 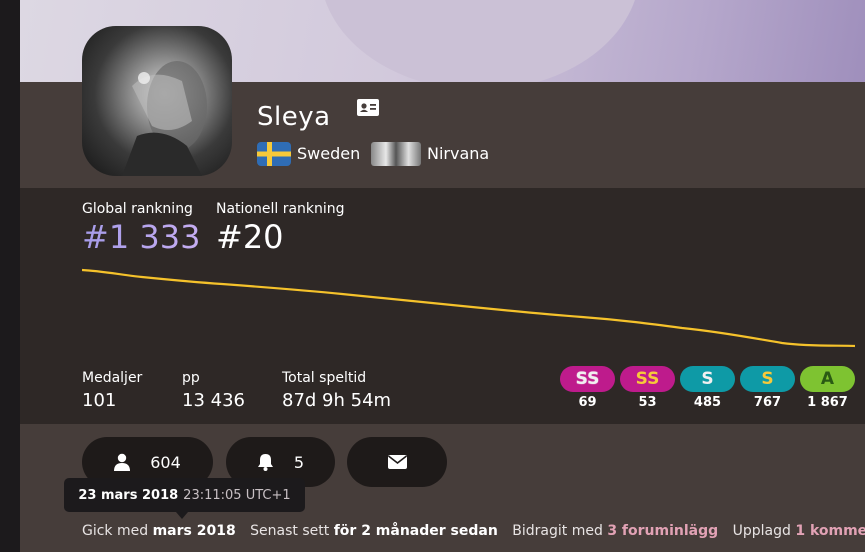 What do you see at coordinates (128, 495) in the screenshot?
I see `tooltip-date: 23 mars 2018` at bounding box center [128, 495].